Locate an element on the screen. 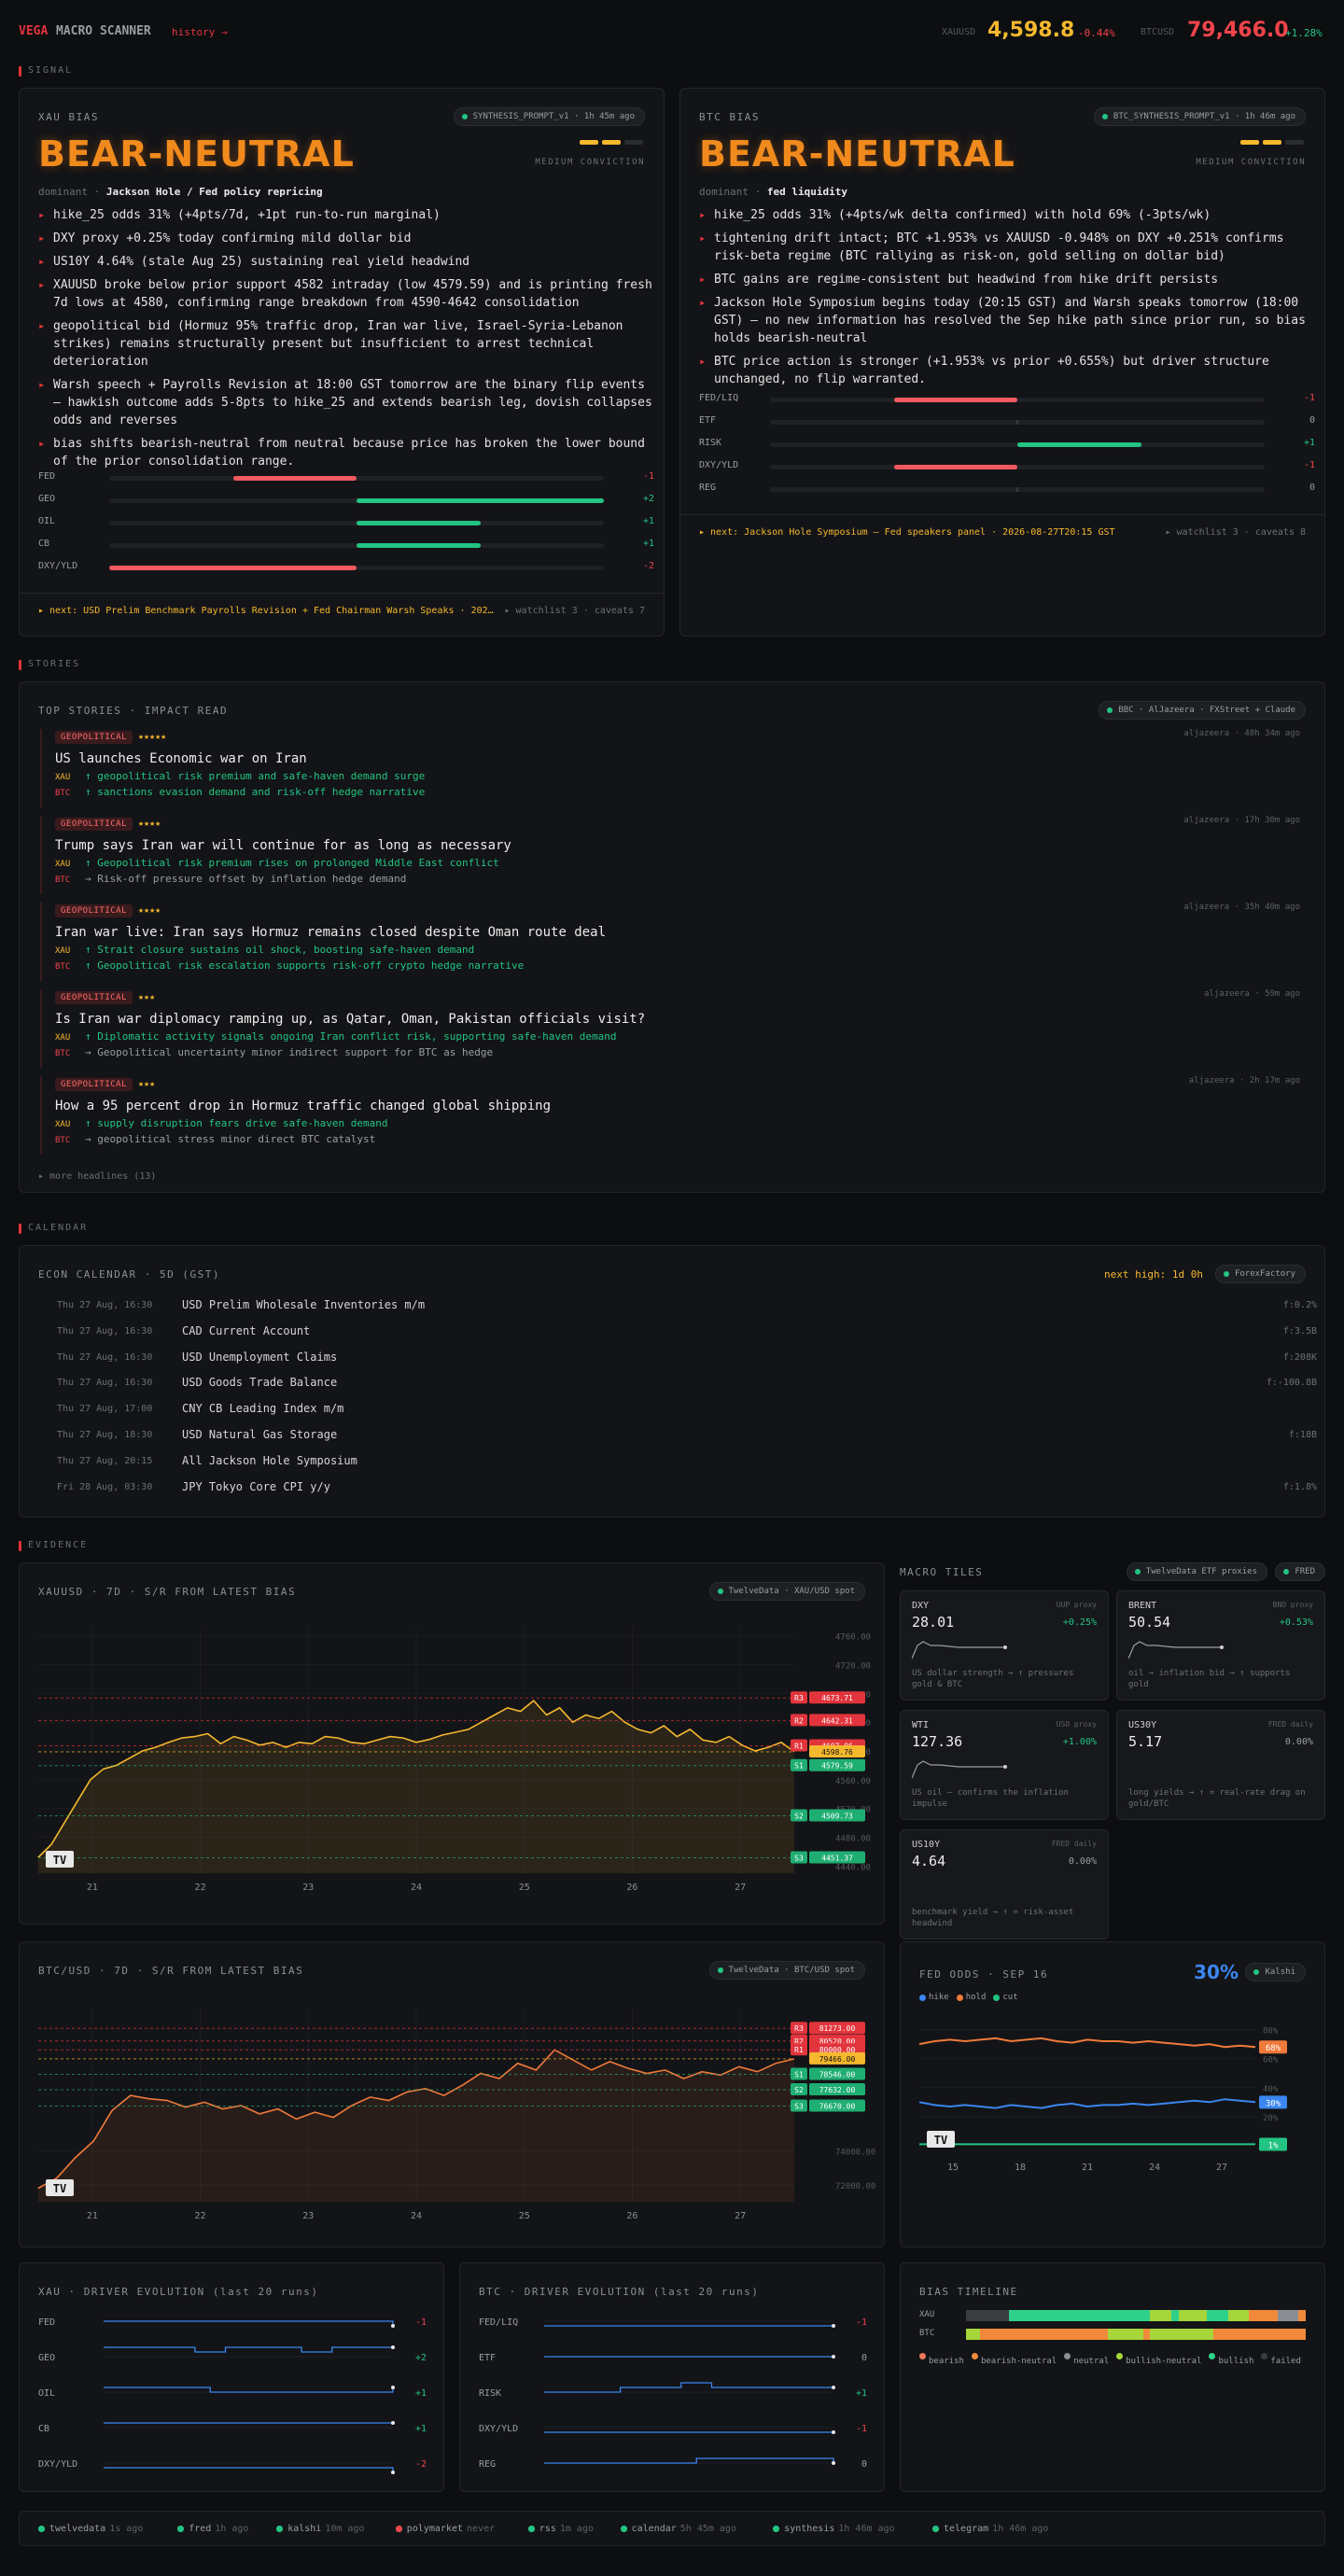 The width and height of the screenshot is (1344, 2576). driver-label: RISK is located at coordinates (710, 443).